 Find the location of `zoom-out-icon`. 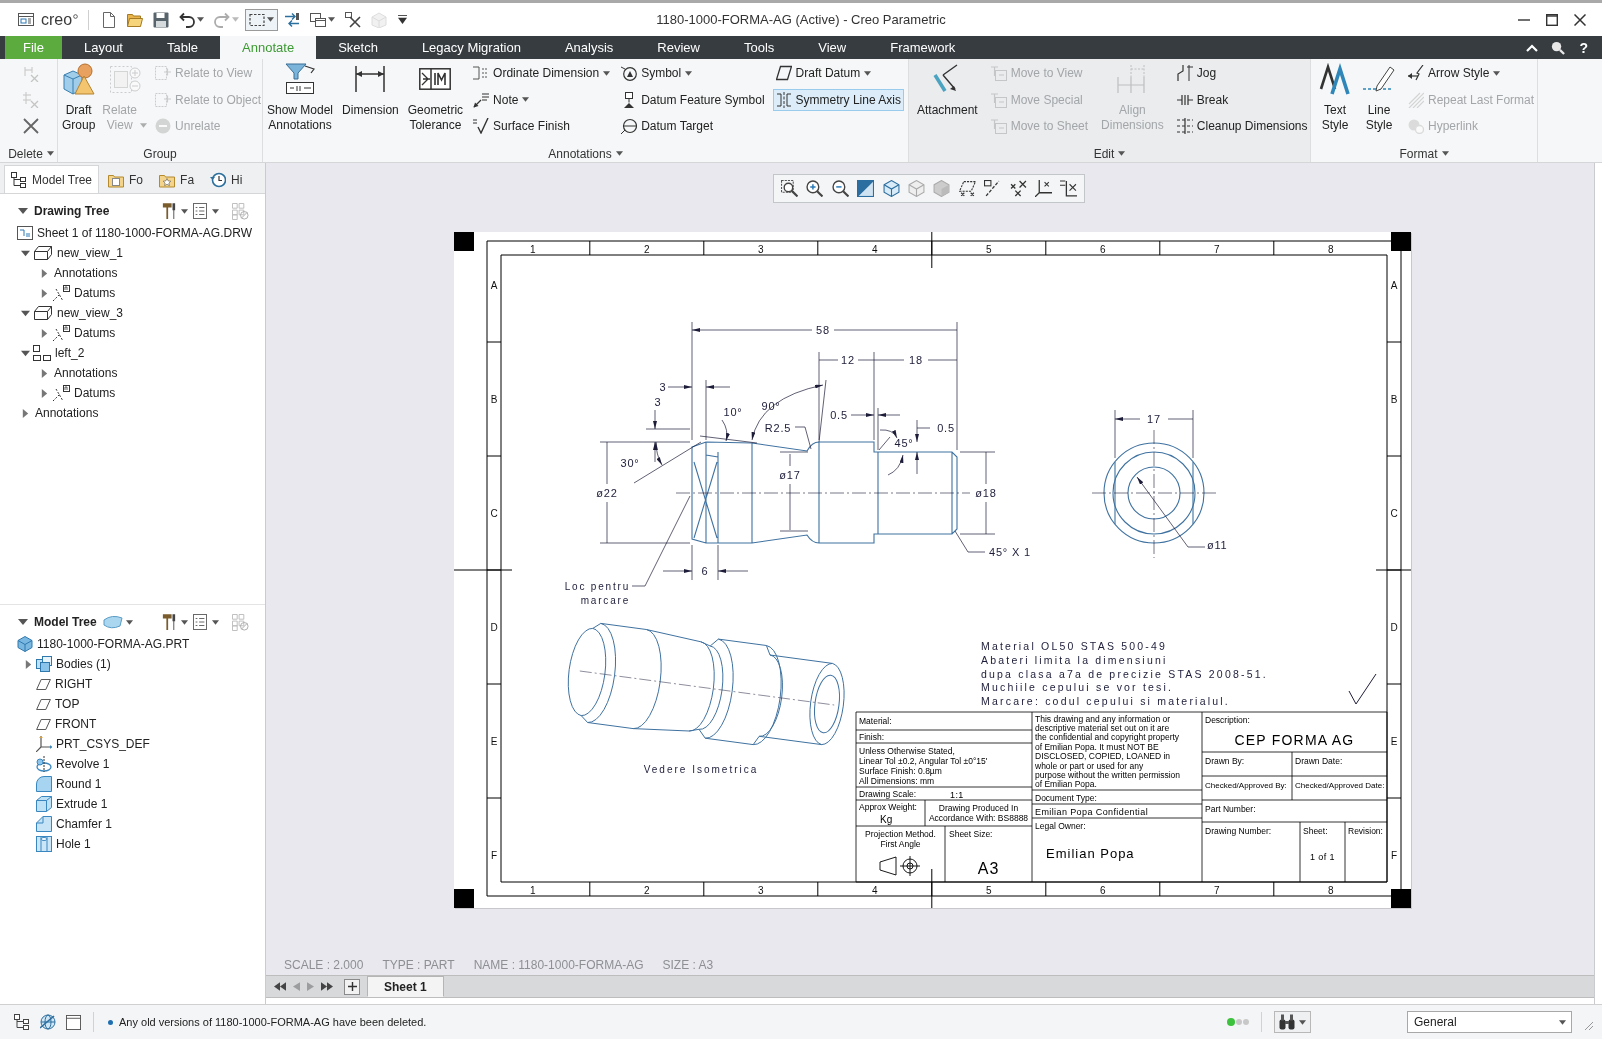

zoom-out-icon is located at coordinates (840, 188).